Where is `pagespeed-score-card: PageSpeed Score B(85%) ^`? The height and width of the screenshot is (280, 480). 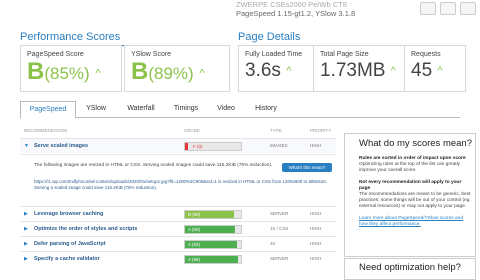 pagespeed-score-card: PageSpeed Score B(85%) ^ is located at coordinates (71, 68).